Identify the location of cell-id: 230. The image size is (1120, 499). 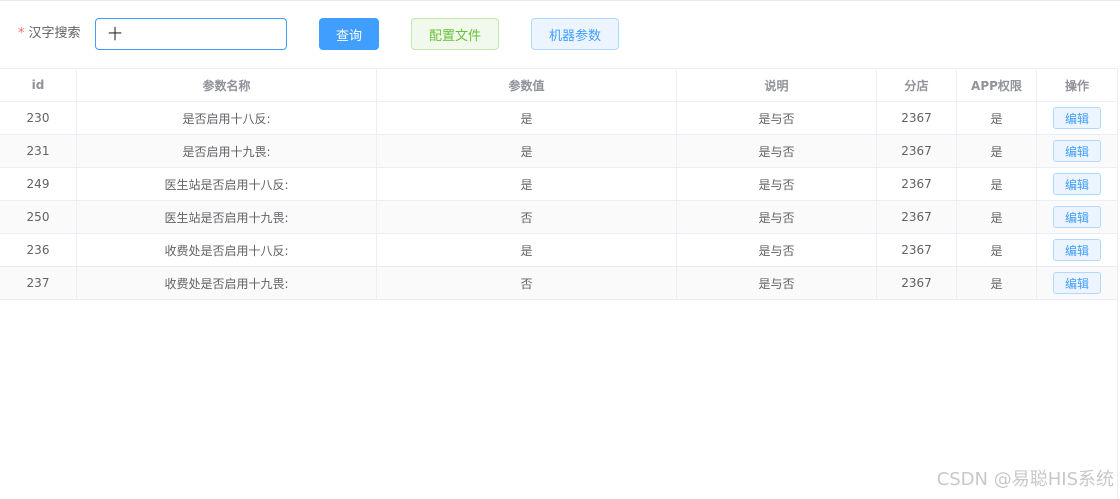
(38, 118).